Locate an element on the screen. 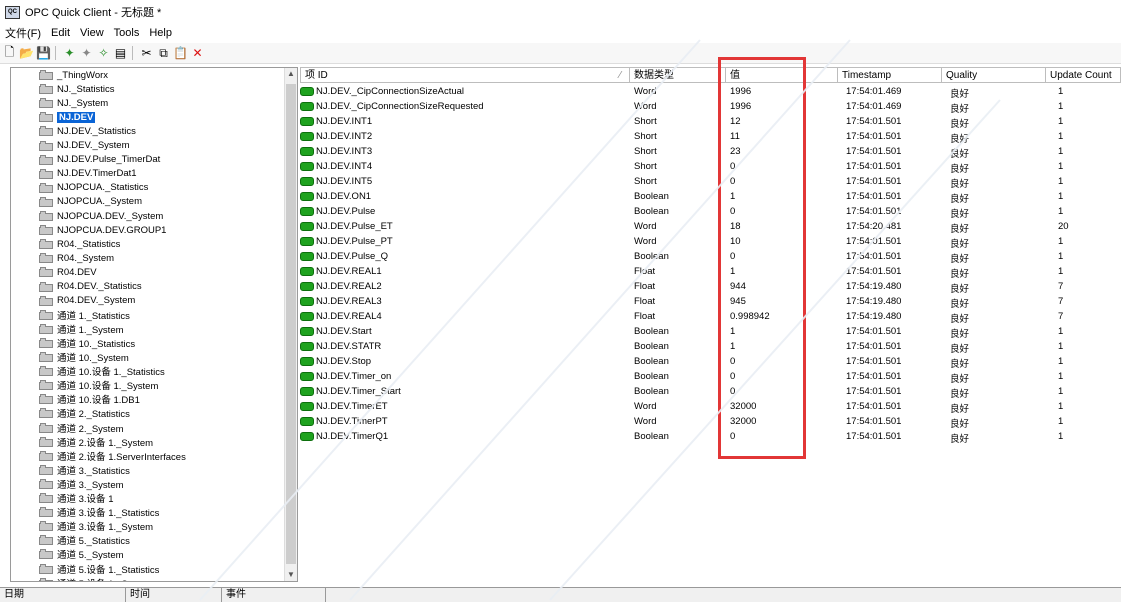 The image size is (1121, 602). tree-item: R04.DEV._Statistics is located at coordinates (90, 287).